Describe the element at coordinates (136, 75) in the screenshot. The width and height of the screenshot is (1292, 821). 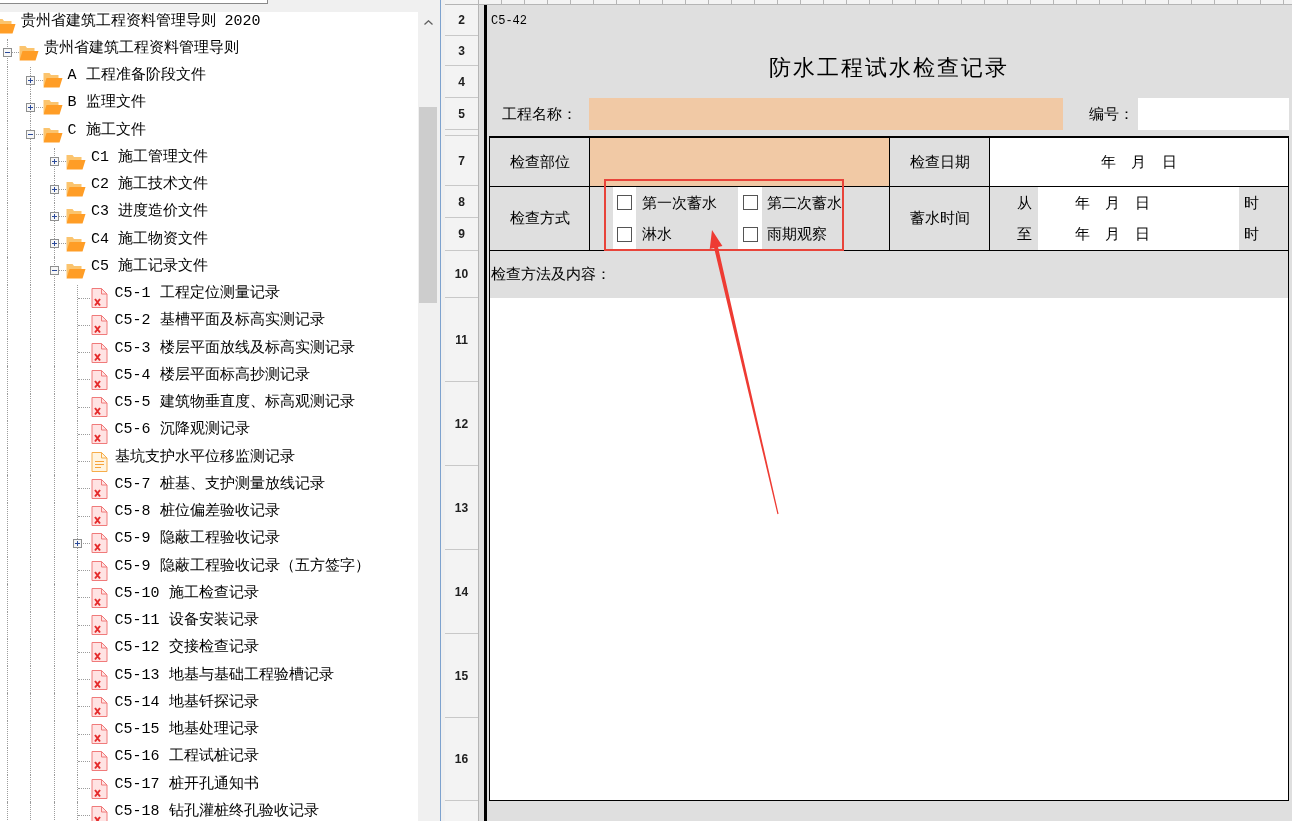
I see `tree-item: A 工程准备阶段文件` at that location.